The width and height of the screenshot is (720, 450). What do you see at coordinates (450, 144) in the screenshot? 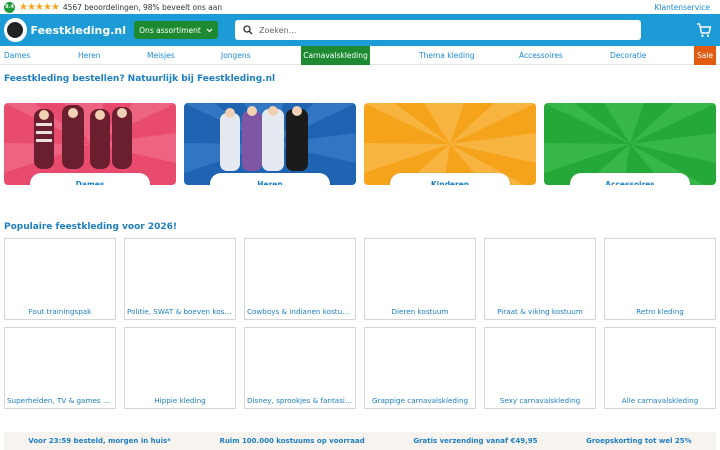
I see `category-tile-kinderen: Kinderen` at bounding box center [450, 144].